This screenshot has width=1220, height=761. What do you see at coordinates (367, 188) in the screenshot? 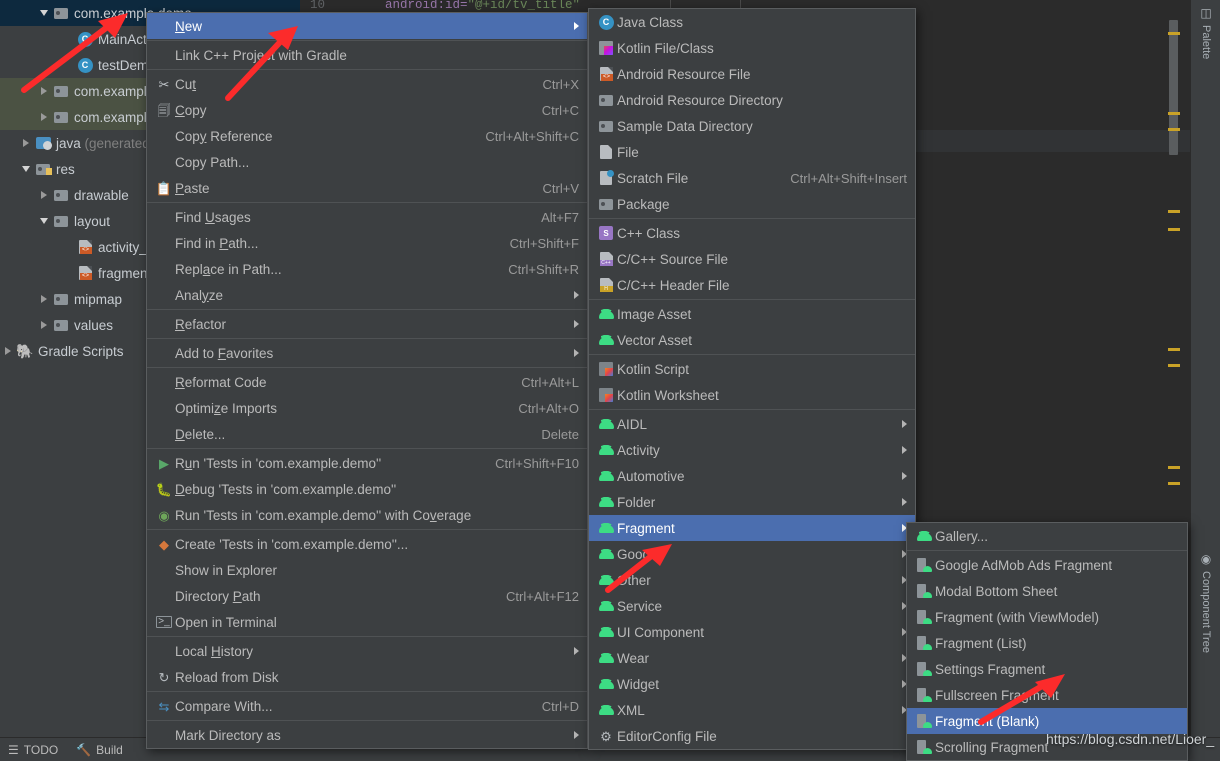
I see `menu-item-paste: 📋 Paste Ctrl+V` at bounding box center [367, 188].